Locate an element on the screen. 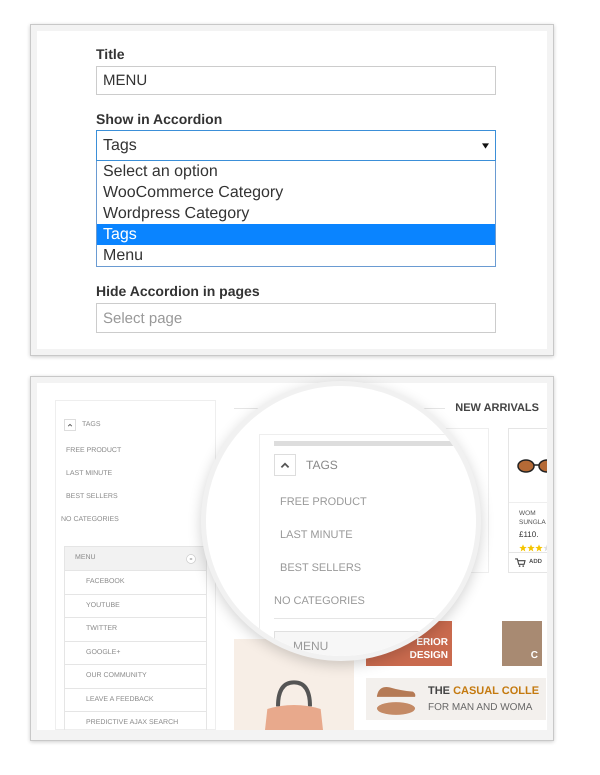 This screenshot has width=600, height=775. tags-title: TAGS is located at coordinates (322, 465).